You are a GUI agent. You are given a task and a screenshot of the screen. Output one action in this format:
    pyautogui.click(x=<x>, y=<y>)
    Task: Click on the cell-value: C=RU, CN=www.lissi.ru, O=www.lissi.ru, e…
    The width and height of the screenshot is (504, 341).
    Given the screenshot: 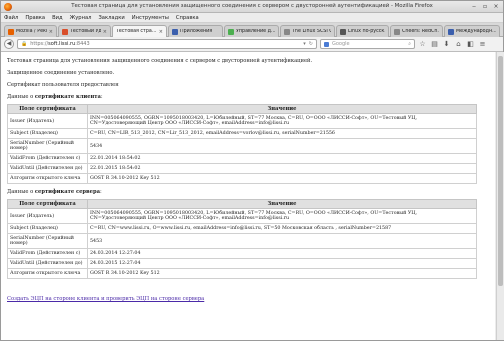 What is the action you would take?
    pyautogui.click(x=282, y=228)
    